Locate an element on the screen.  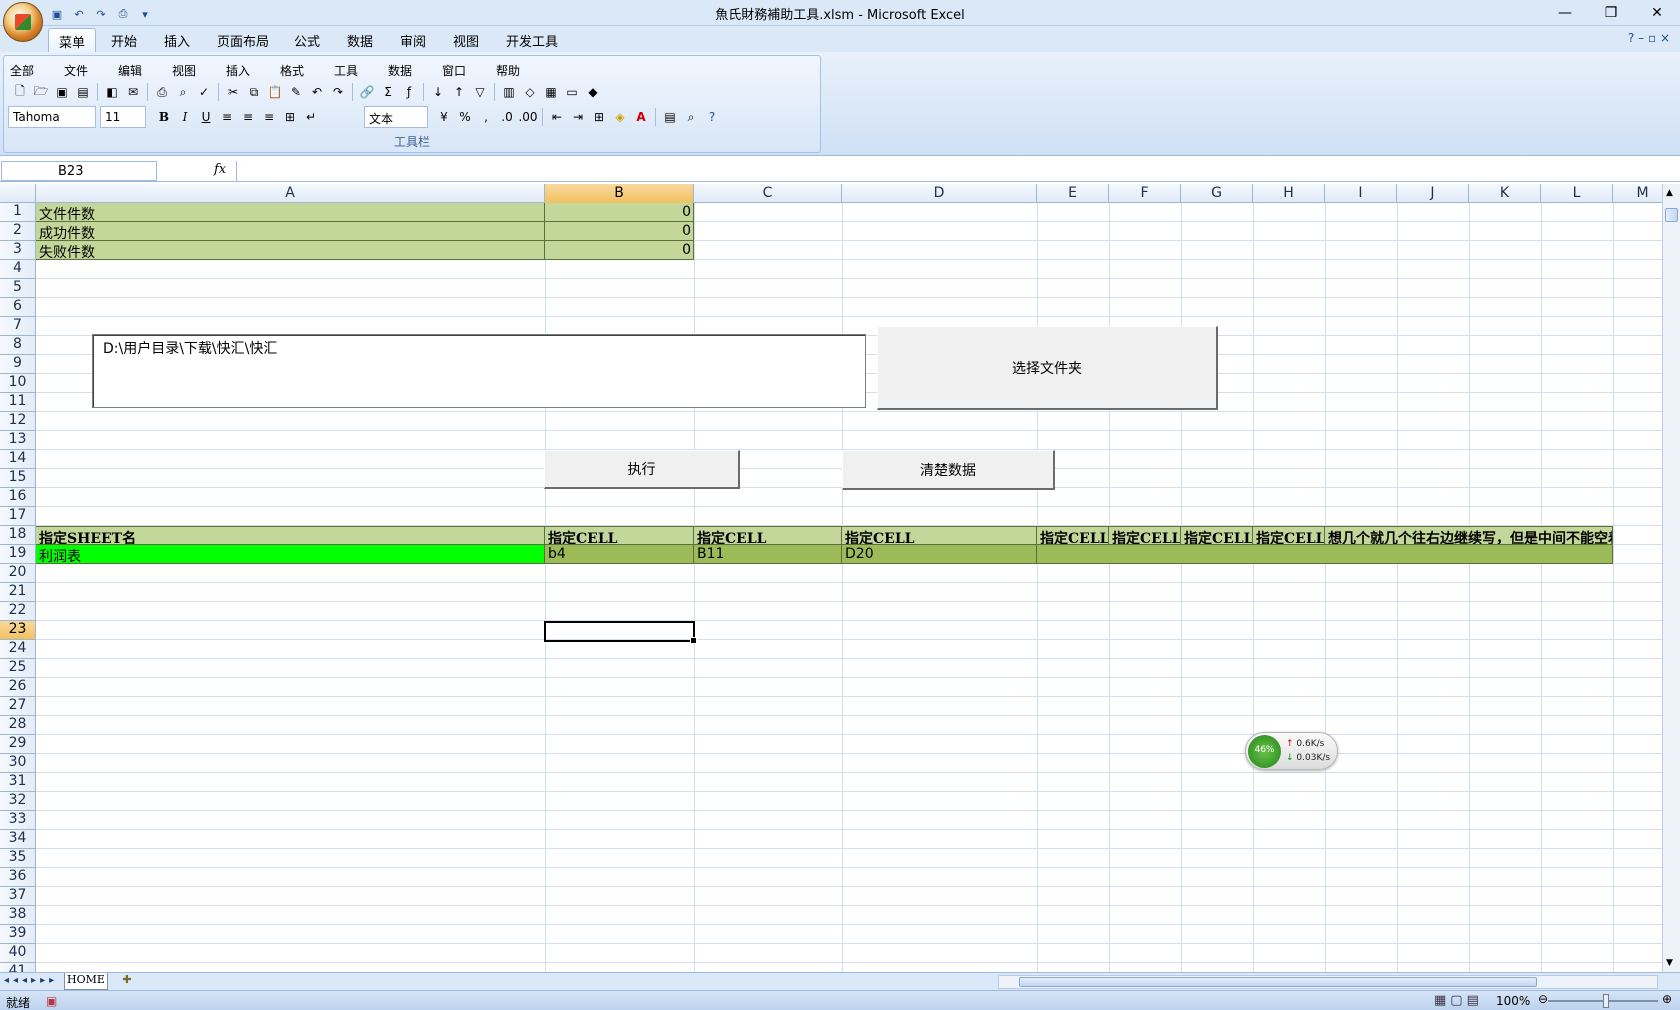
menu-file: 文件 is located at coordinates (76, 70).